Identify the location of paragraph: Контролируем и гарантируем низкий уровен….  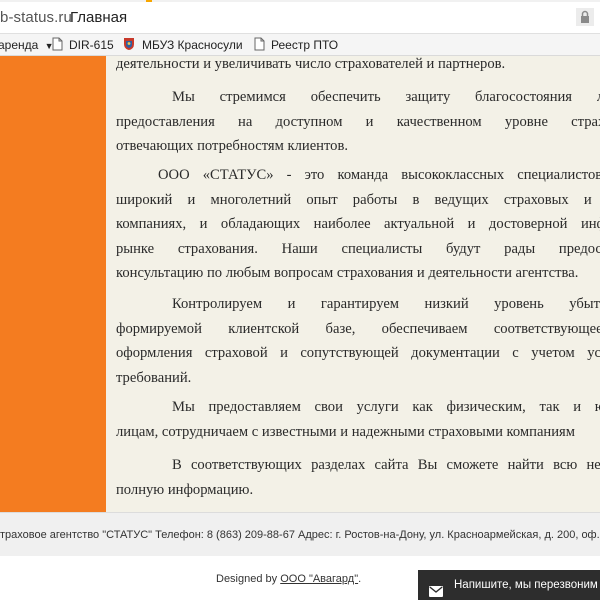
(358, 341).